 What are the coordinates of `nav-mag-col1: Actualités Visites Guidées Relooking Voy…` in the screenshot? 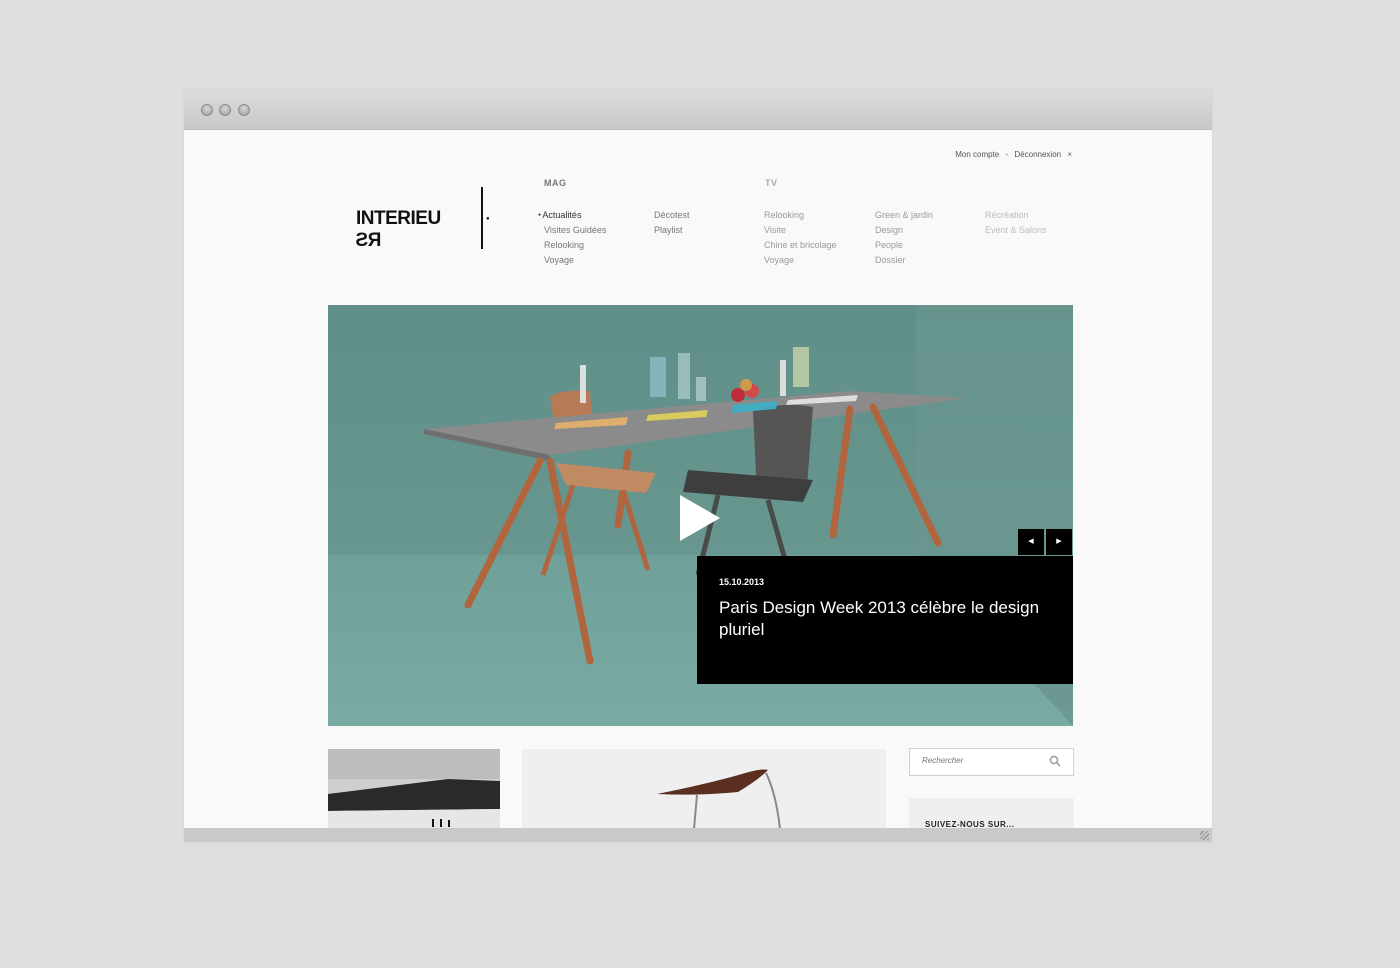 It's located at (574, 238).